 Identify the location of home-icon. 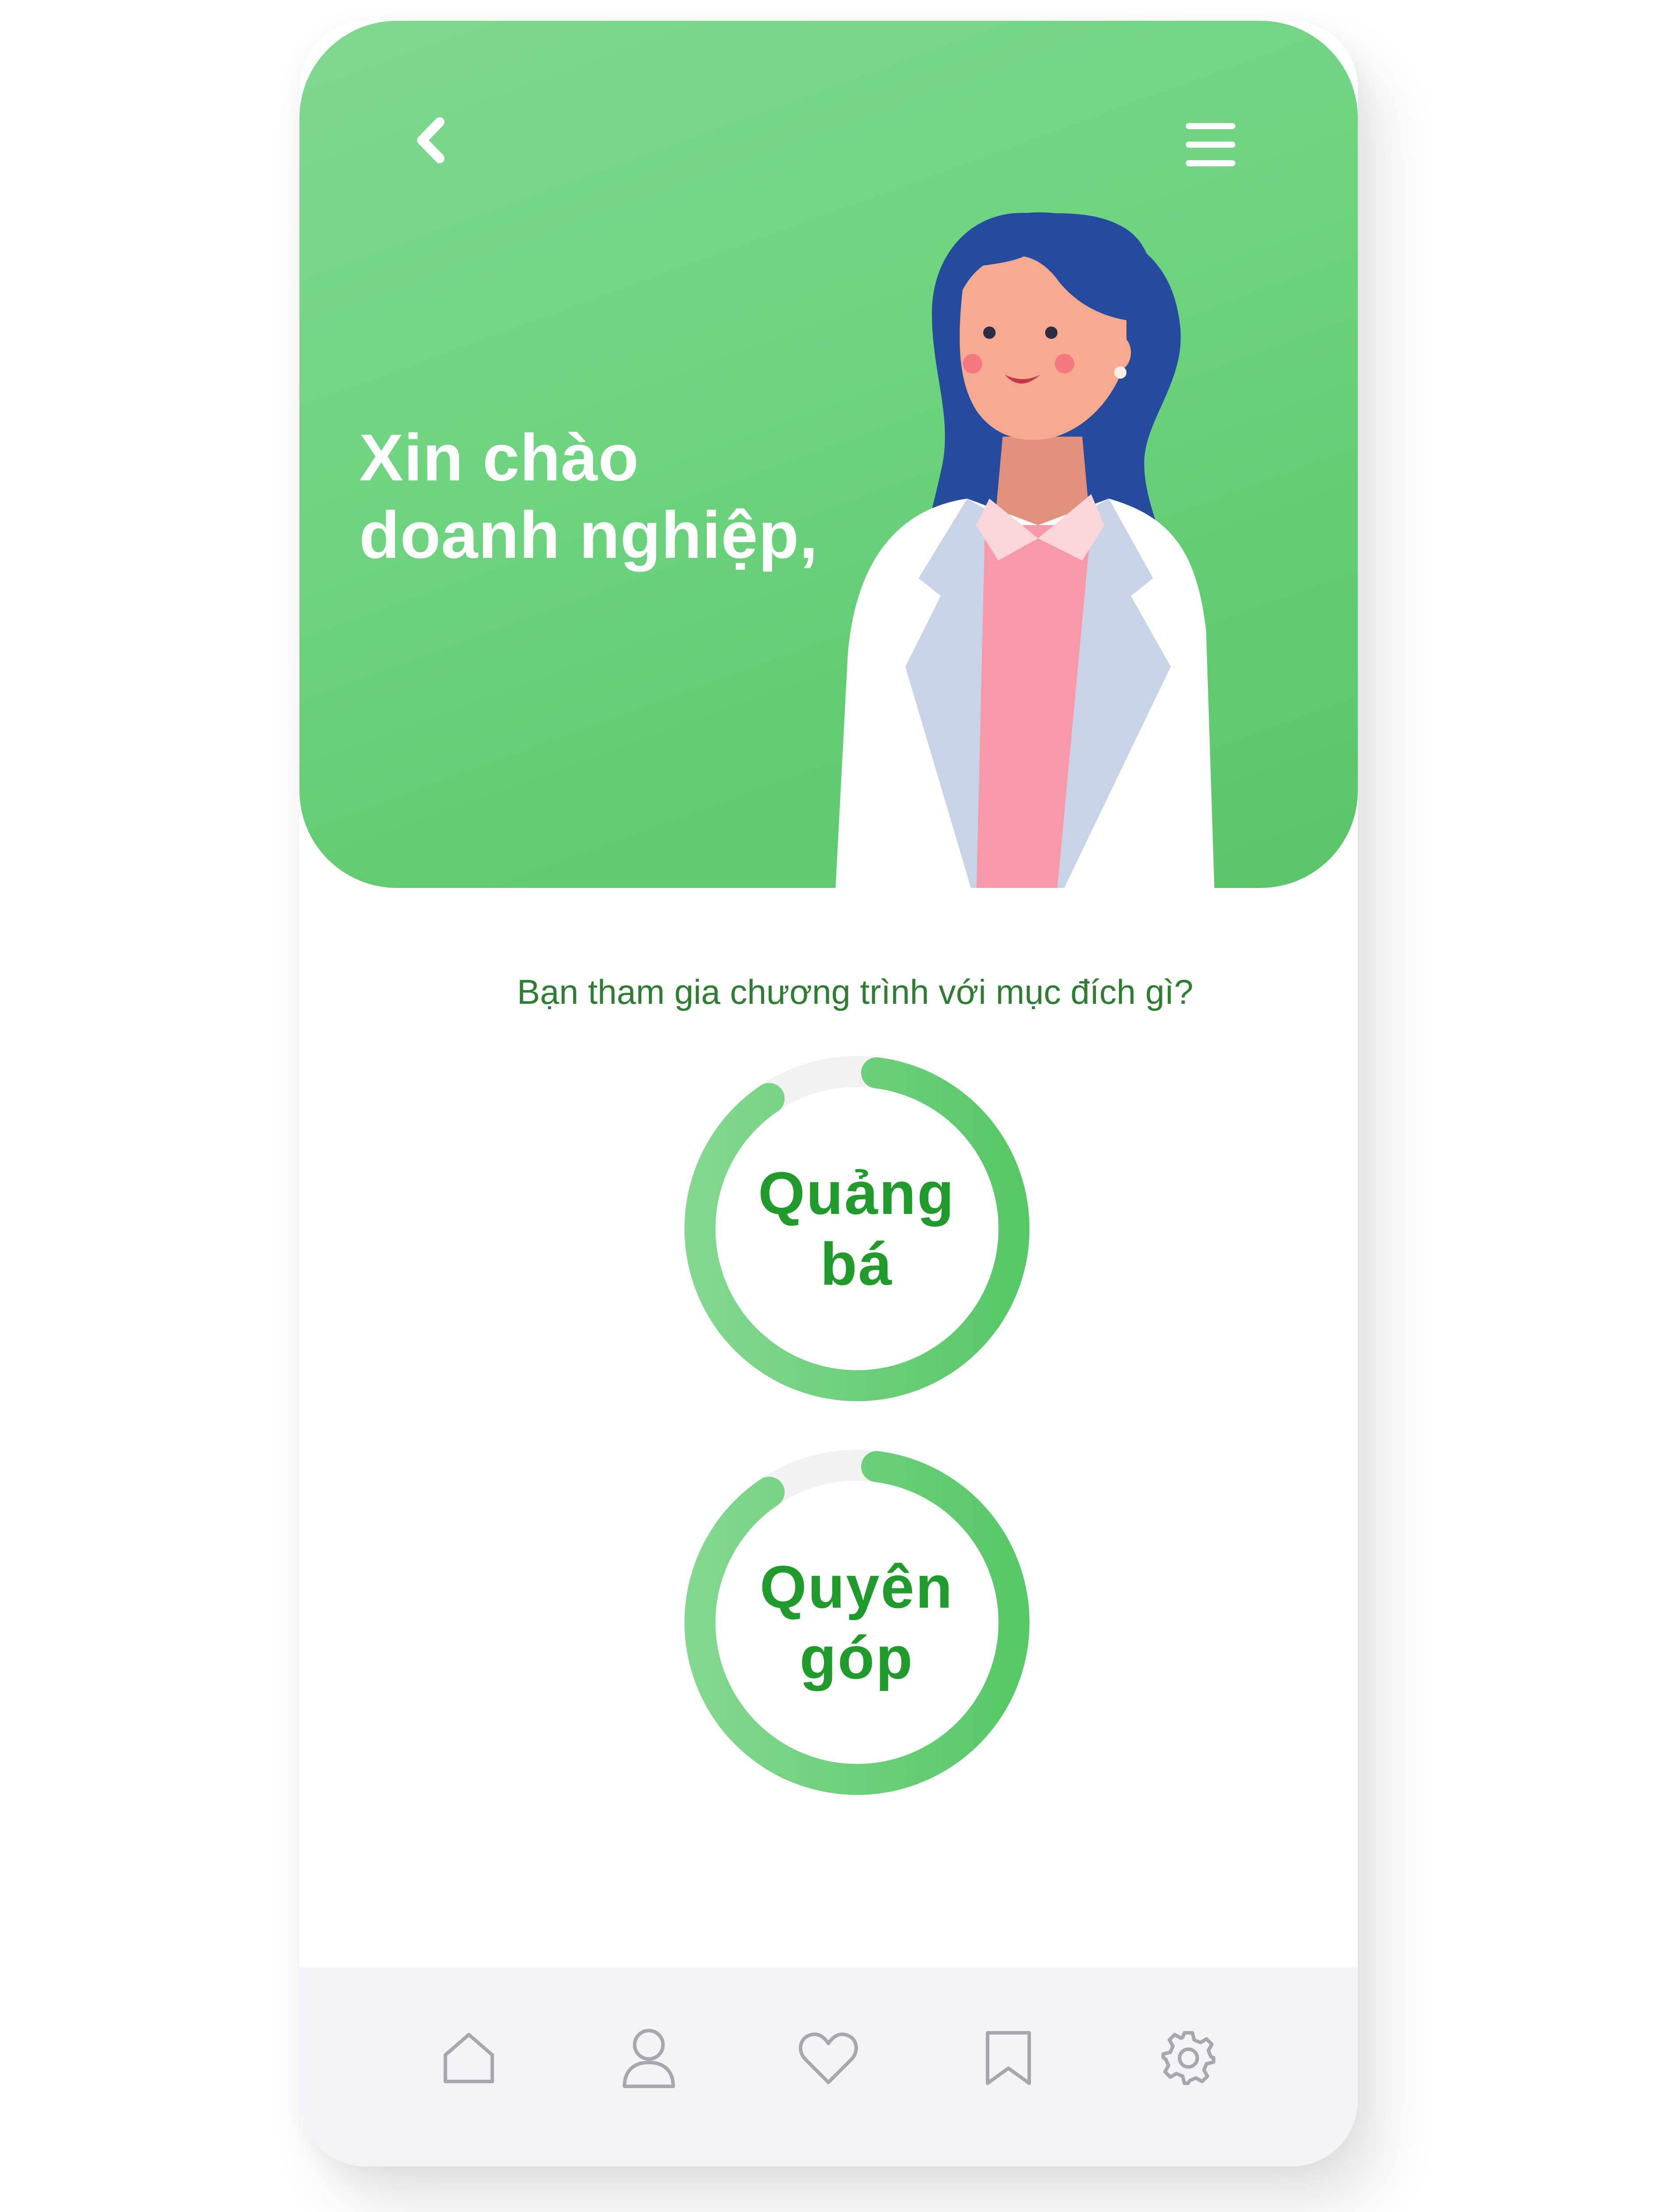
(469, 2058).